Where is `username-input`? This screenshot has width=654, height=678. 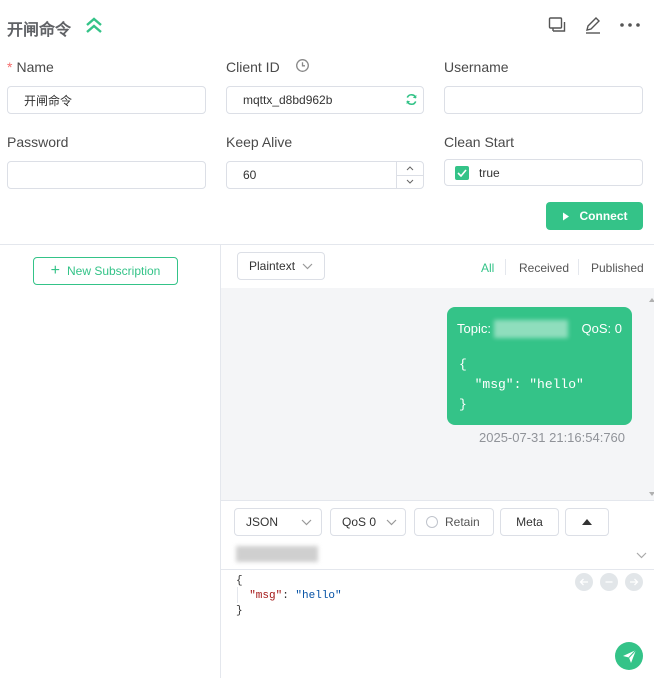 username-input is located at coordinates (543, 100).